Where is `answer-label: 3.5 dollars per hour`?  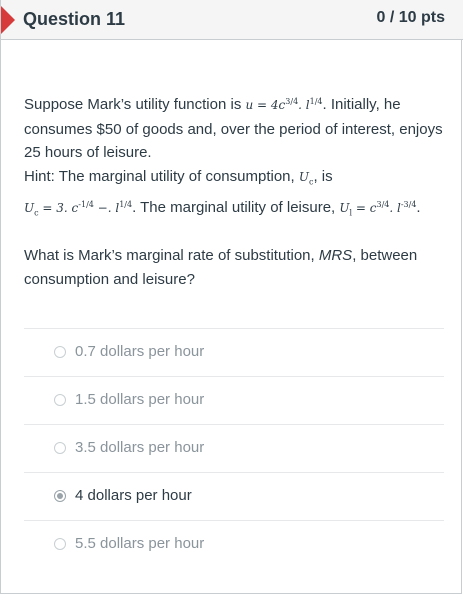
answer-label: 3.5 dollars per hour is located at coordinates (140, 447).